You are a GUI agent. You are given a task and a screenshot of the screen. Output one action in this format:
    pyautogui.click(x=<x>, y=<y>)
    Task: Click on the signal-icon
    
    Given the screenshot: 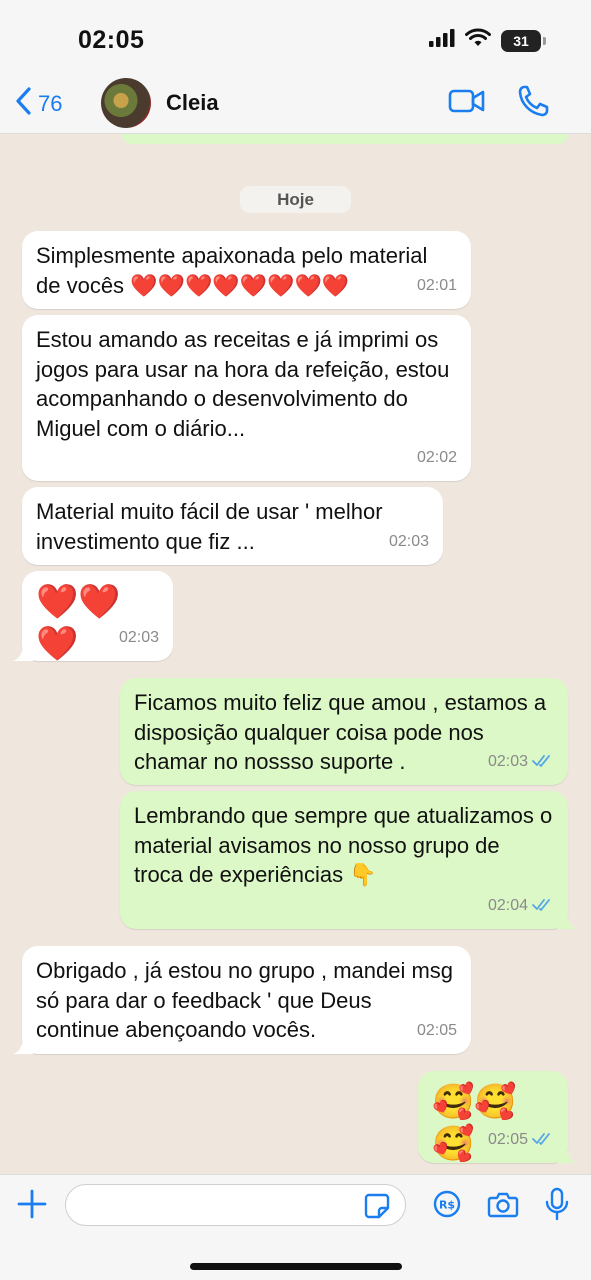 What is the action you would take?
    pyautogui.click(x=442, y=40)
    